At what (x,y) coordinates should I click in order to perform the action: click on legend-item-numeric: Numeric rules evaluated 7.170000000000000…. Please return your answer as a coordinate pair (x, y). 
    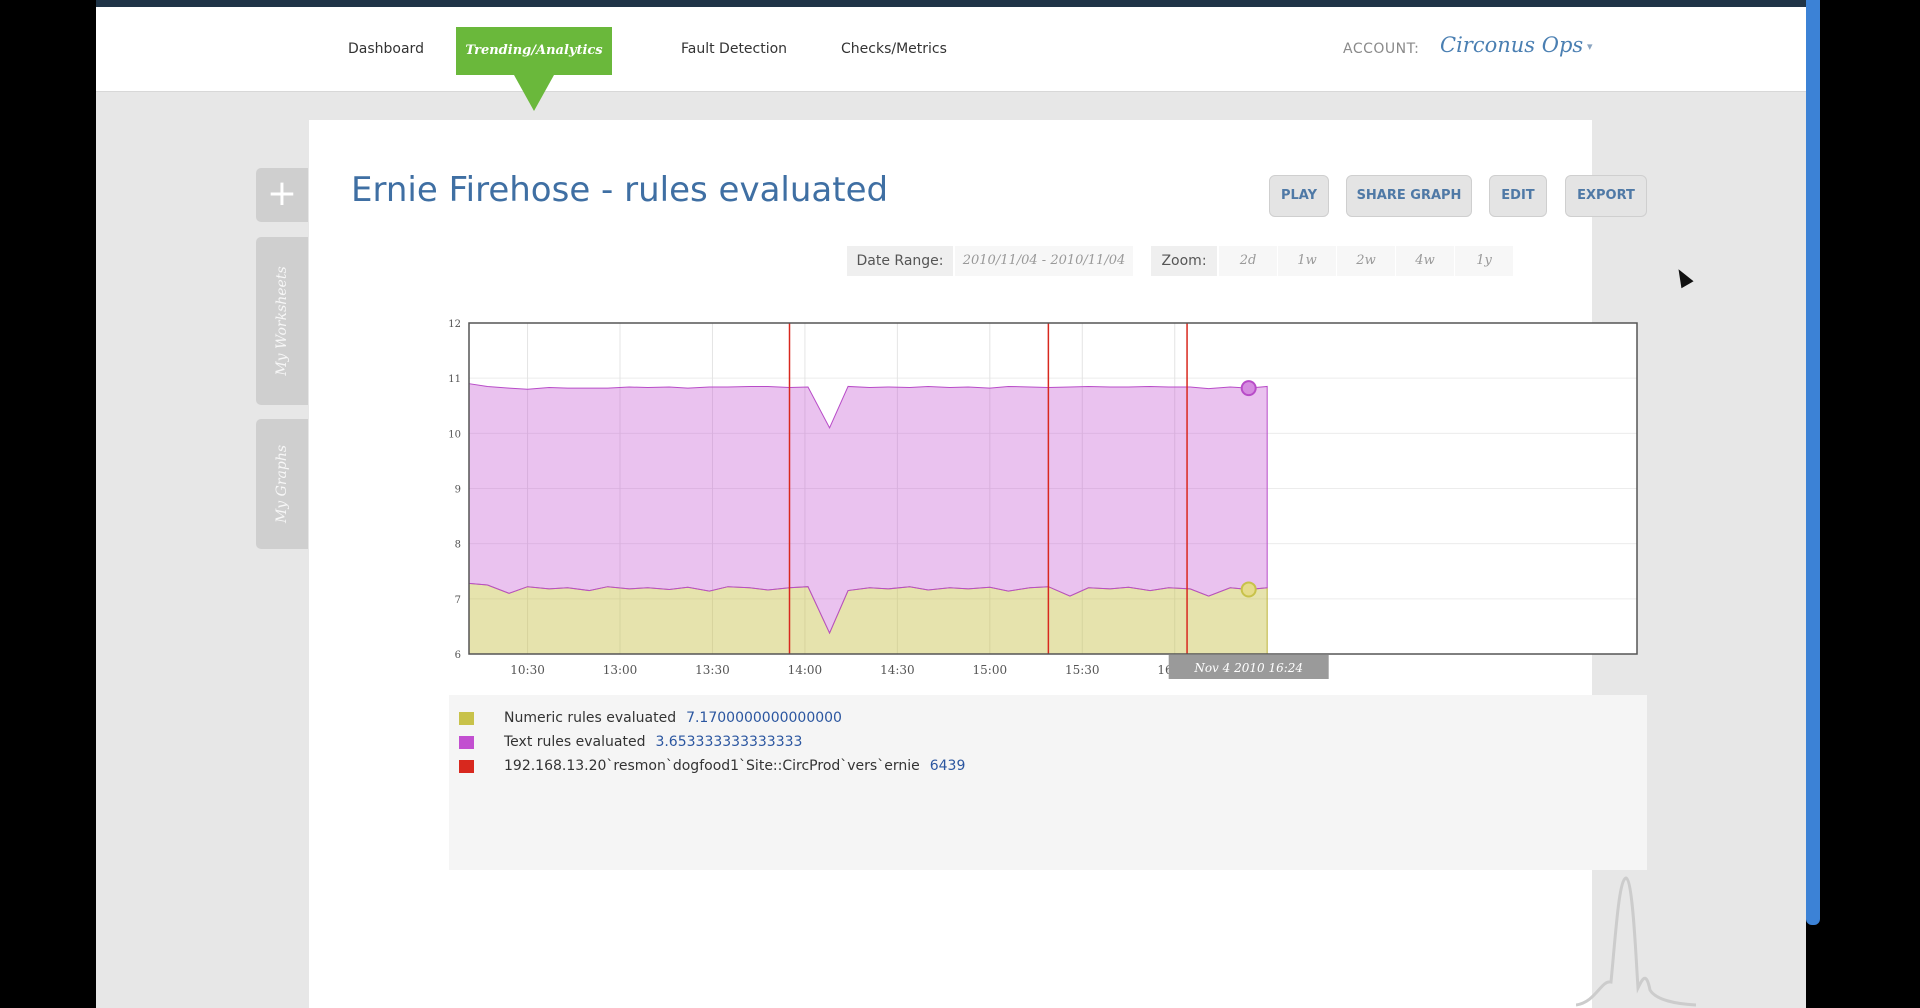
    Looking at the image, I should click on (650, 720).